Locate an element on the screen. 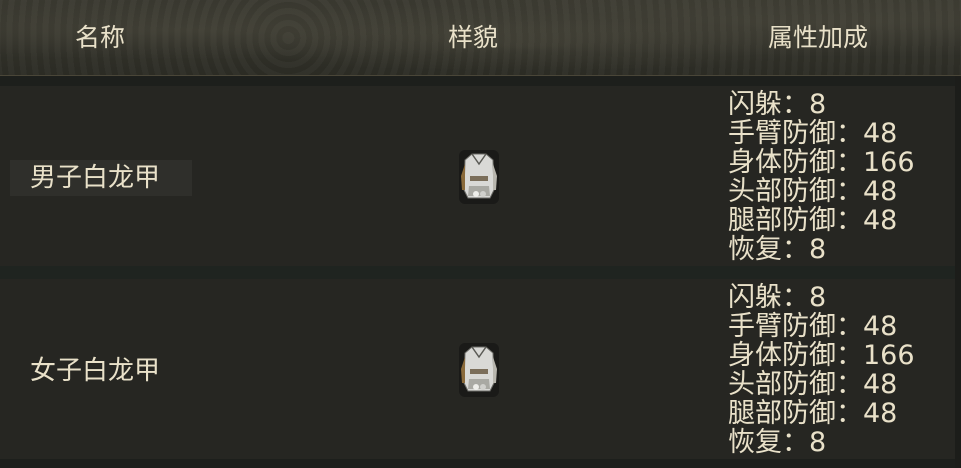 This screenshot has width=961, height=468. header-appearance: 样貌 is located at coordinates (472, 37).